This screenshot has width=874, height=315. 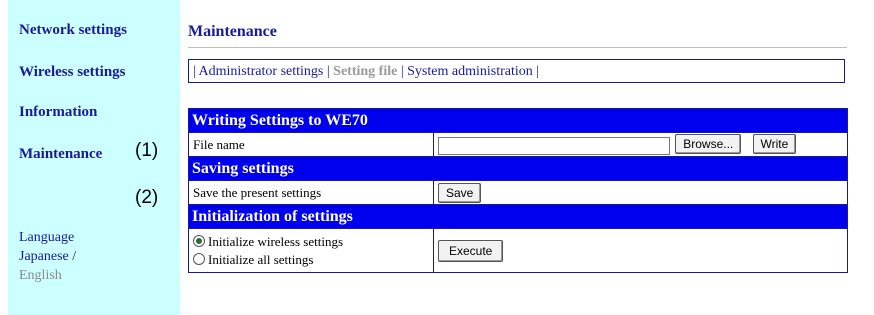 I want to click on sidebar-item-information: Information, so click(x=58, y=112).